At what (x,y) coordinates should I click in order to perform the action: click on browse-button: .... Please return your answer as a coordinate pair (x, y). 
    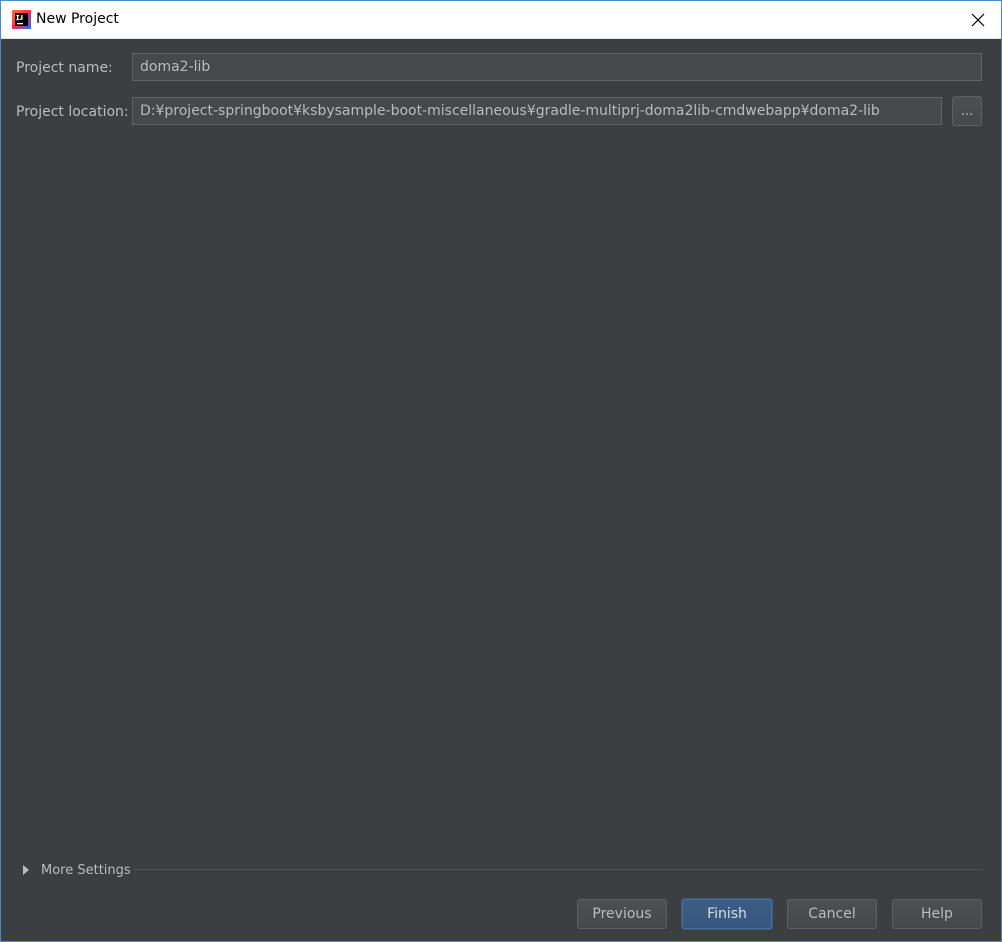
    Looking at the image, I should click on (967, 111).